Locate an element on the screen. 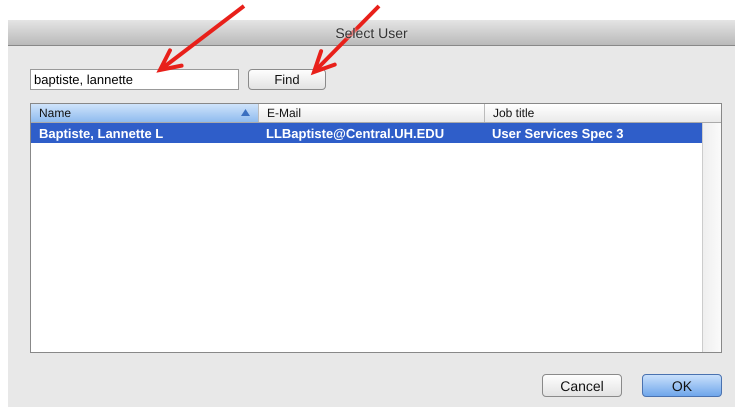 The height and width of the screenshot is (407, 735). annotation-arrow is located at coordinates (345, 40).